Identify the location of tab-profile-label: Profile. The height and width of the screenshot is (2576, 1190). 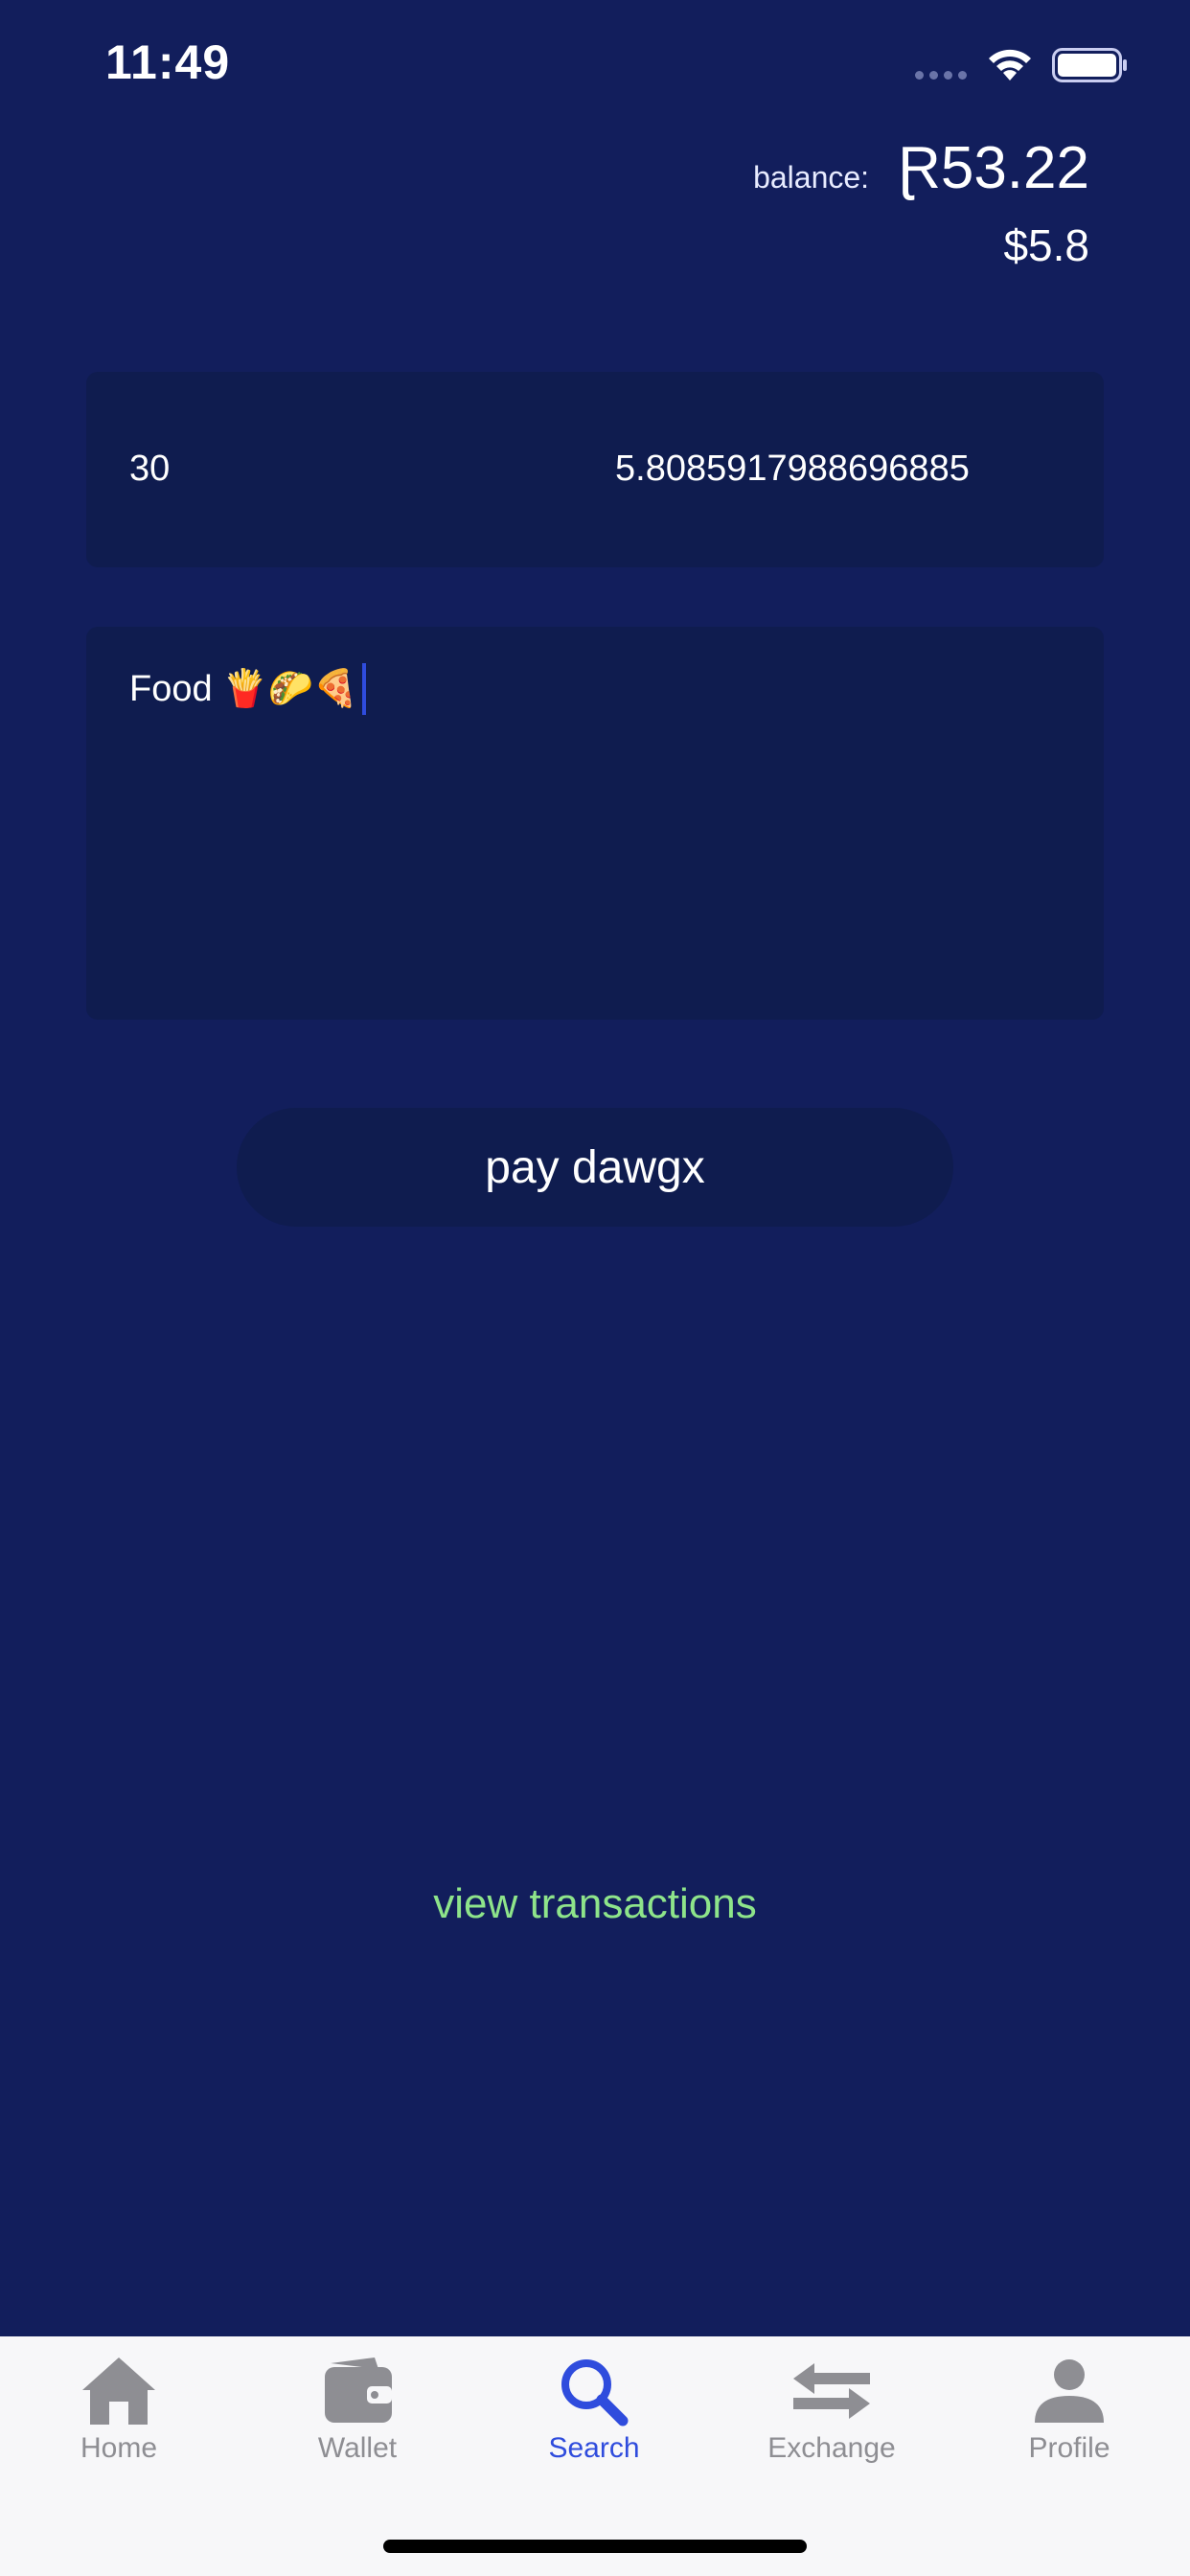
(1069, 2448).